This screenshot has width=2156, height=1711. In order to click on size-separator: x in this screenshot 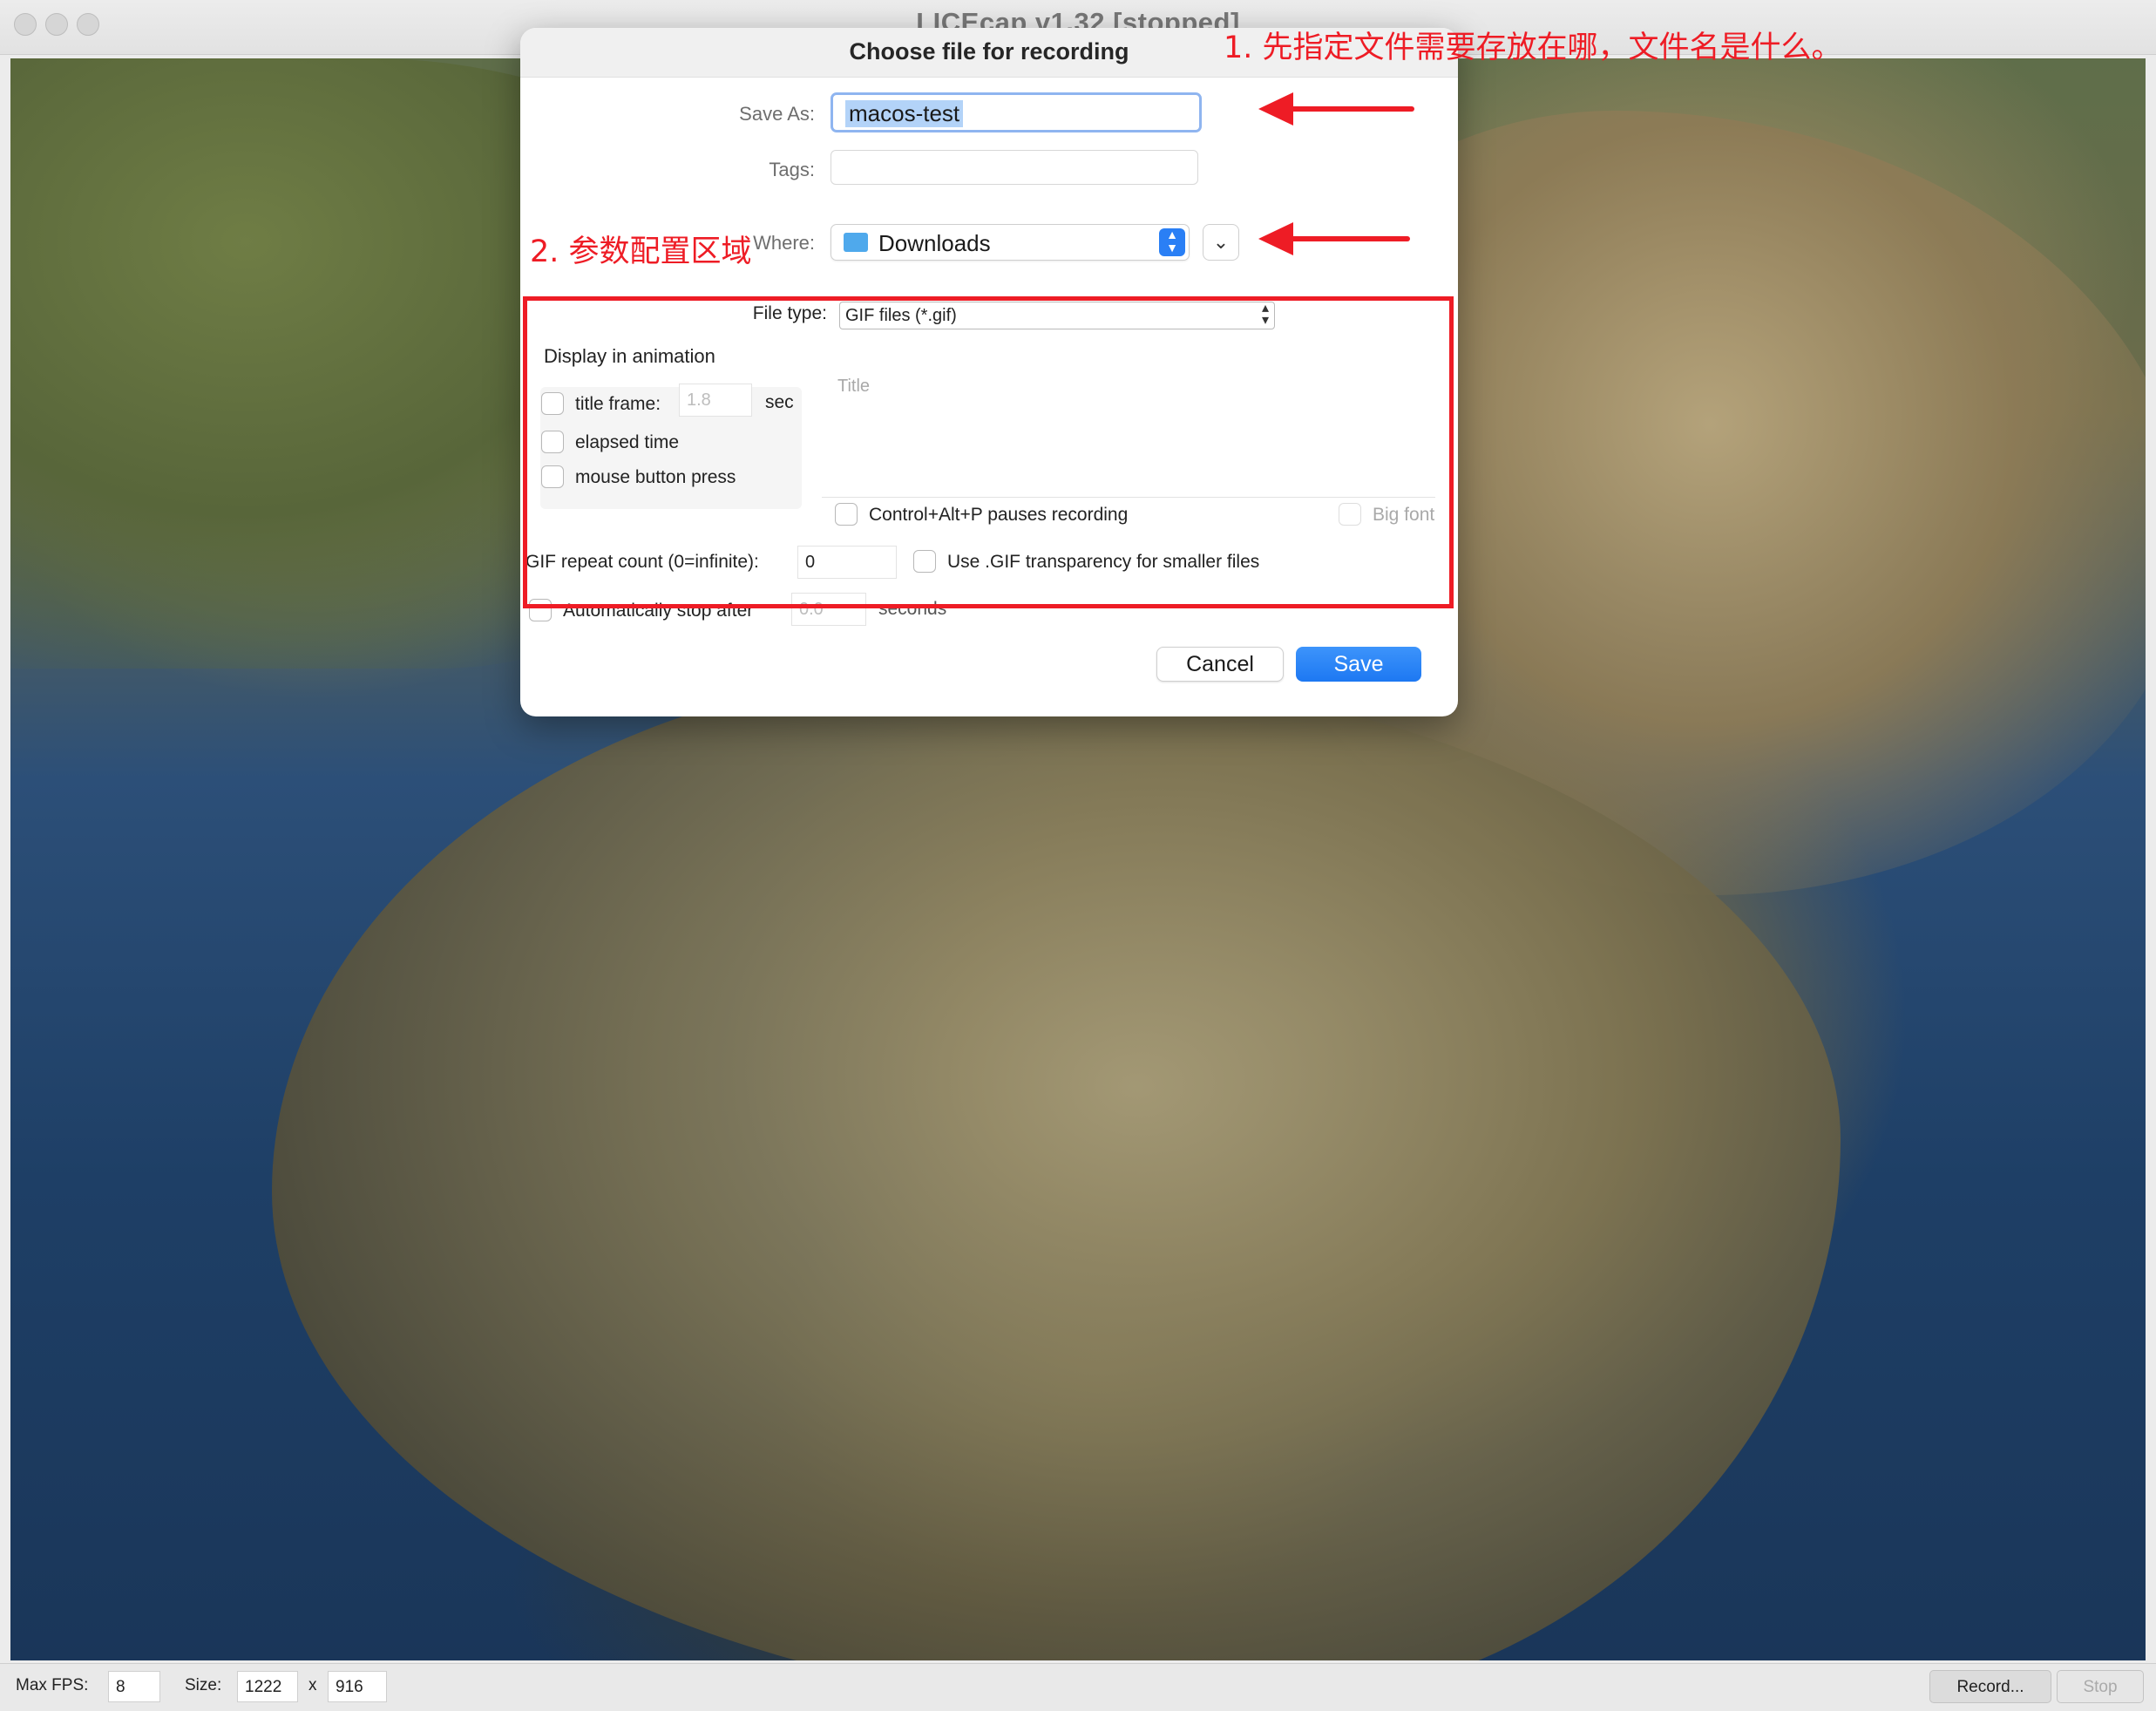, I will do `click(312, 1685)`.